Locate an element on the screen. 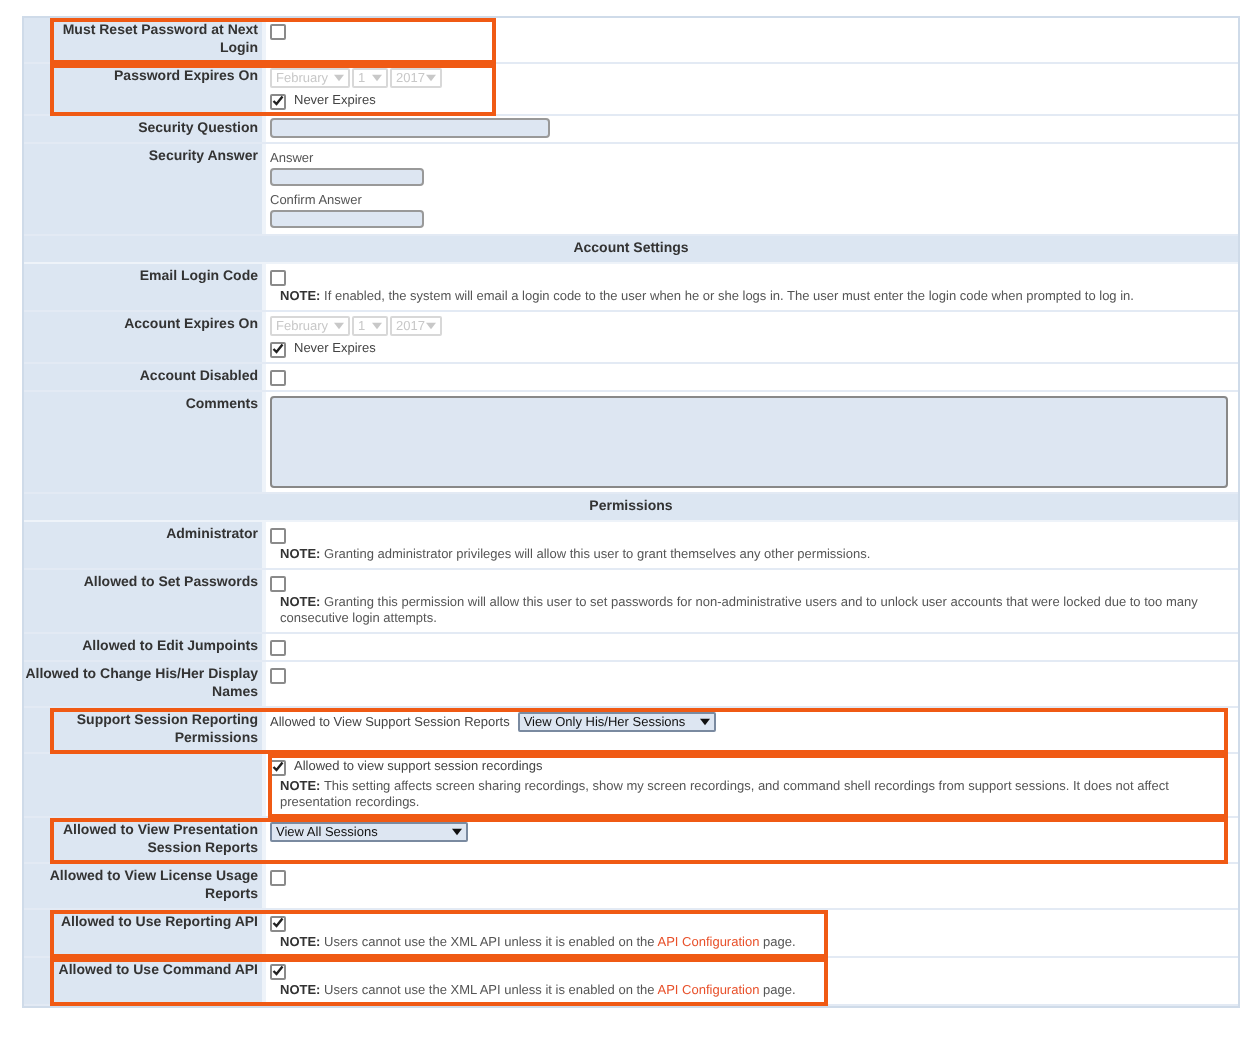 This screenshot has width=1250, height=1054. comments-field is located at coordinates (749, 442).